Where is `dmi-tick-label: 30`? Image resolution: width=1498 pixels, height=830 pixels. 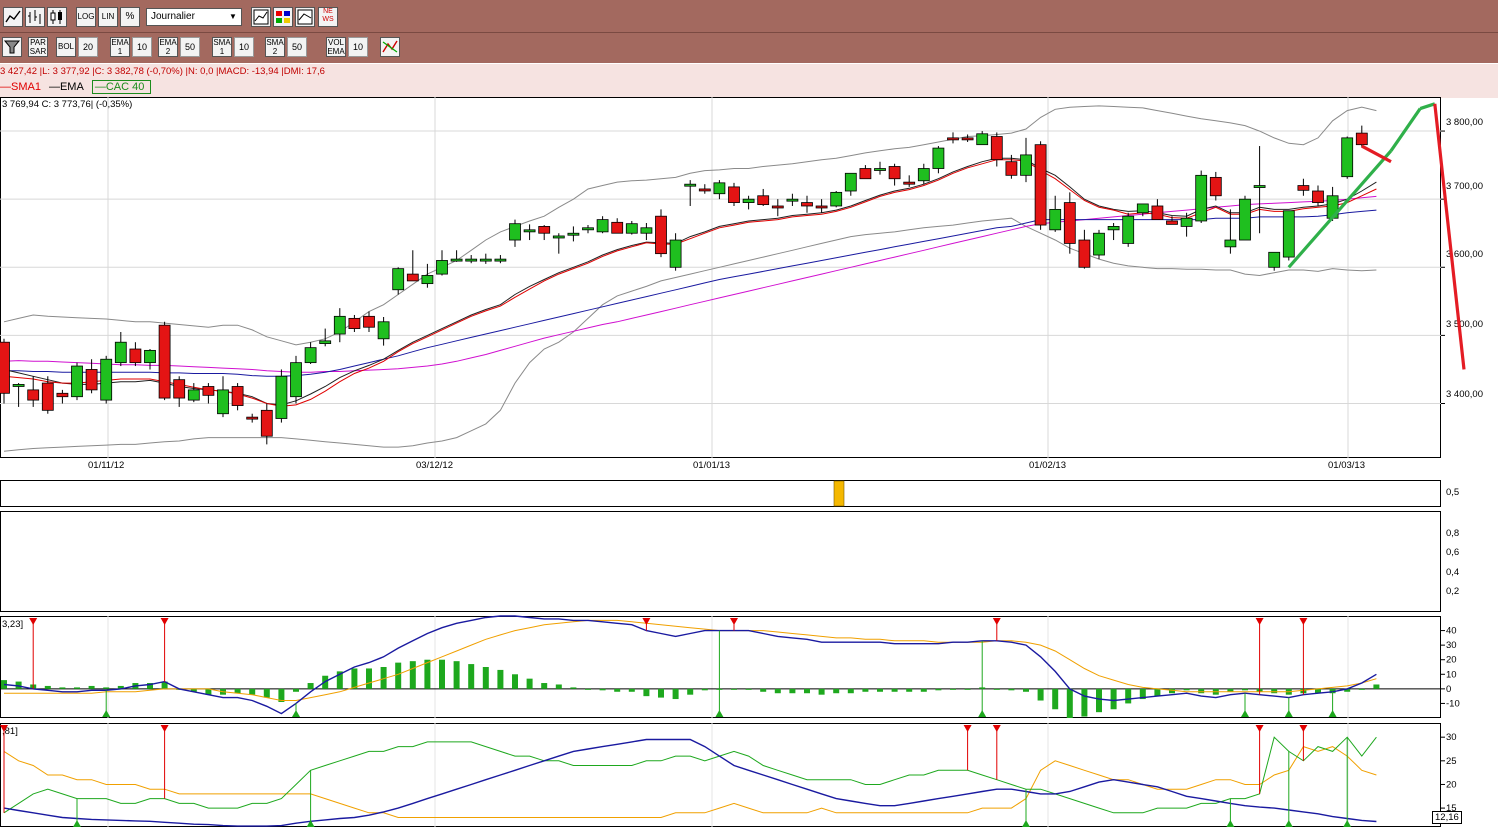 dmi-tick-label: 30 is located at coordinates (1451, 737).